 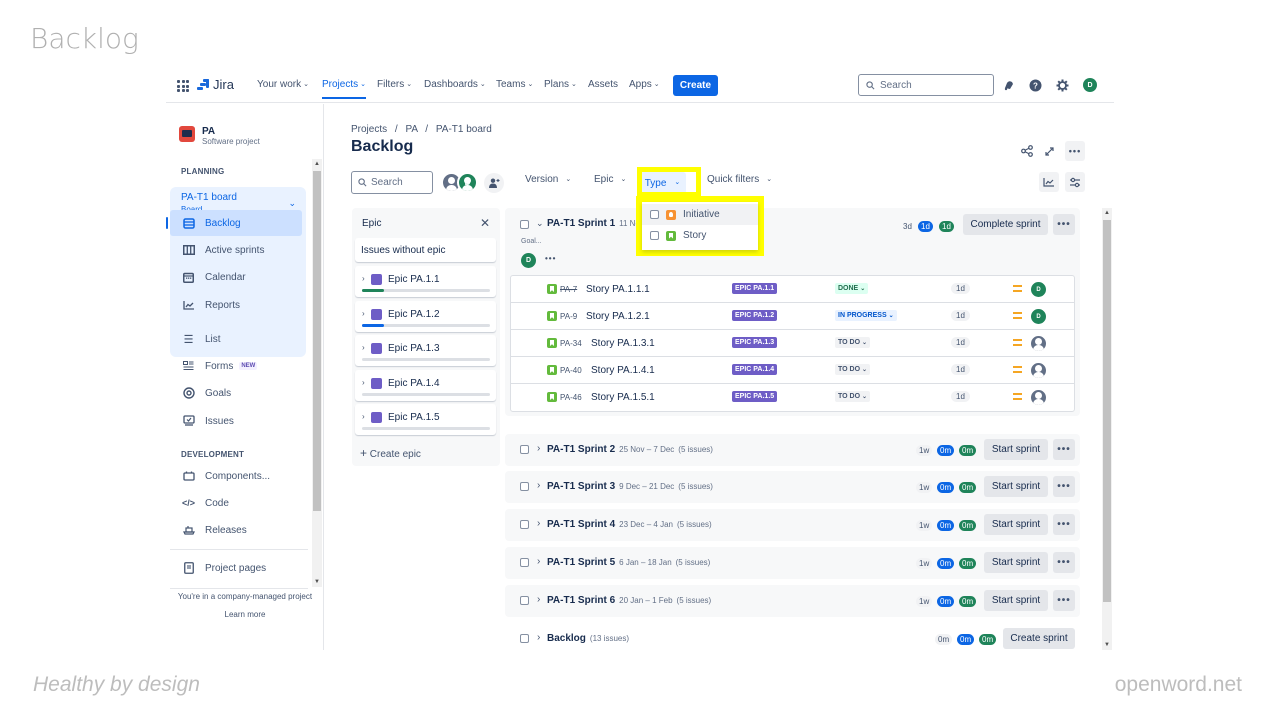 I want to click on sidebar-item-project-pages: Project pages, so click(x=236, y=568).